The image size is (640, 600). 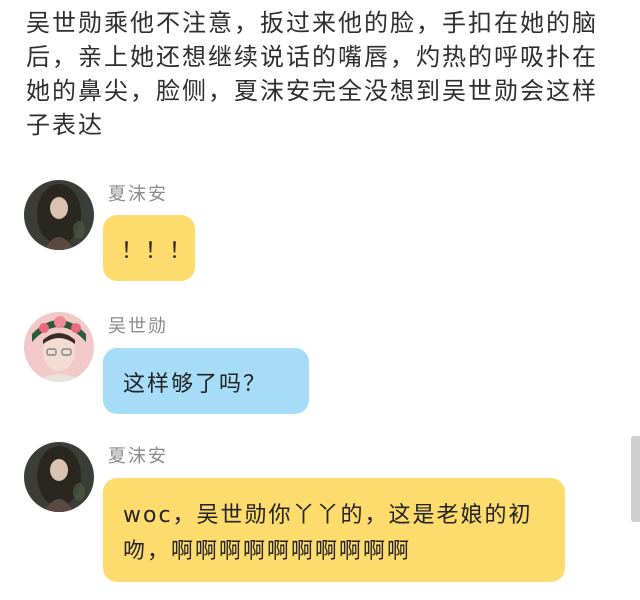 I want to click on message-bubble: 这样够了吗？, so click(x=206, y=381).